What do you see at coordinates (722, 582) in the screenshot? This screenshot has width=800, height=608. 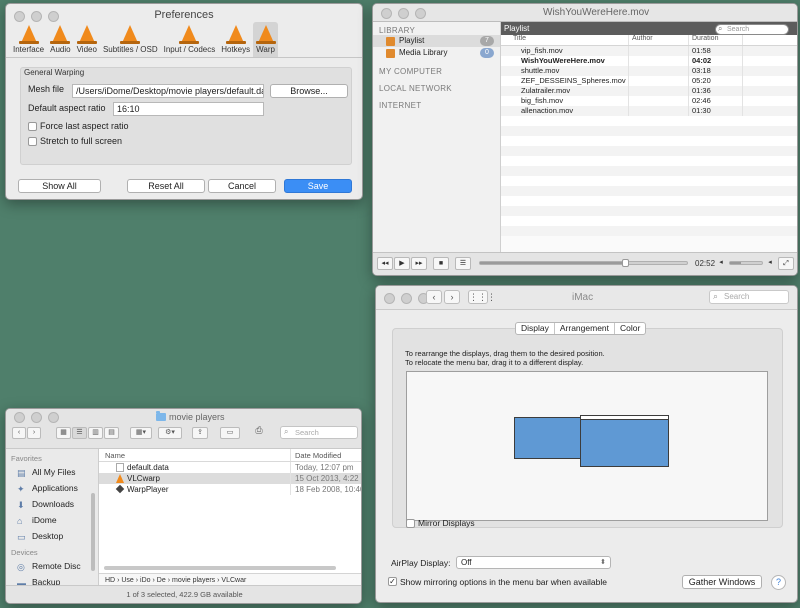 I see `gather-windows-button: Gather Windows` at bounding box center [722, 582].